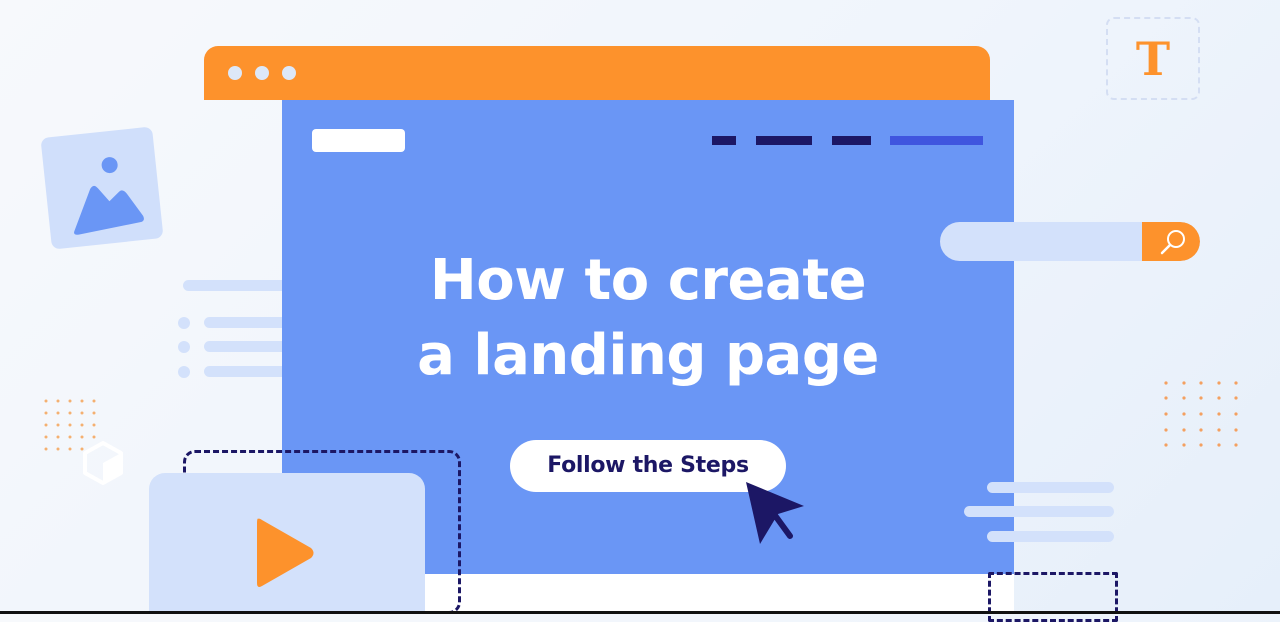 This screenshot has width=1280, height=622. I want to click on logo-placeholder, so click(358, 140).